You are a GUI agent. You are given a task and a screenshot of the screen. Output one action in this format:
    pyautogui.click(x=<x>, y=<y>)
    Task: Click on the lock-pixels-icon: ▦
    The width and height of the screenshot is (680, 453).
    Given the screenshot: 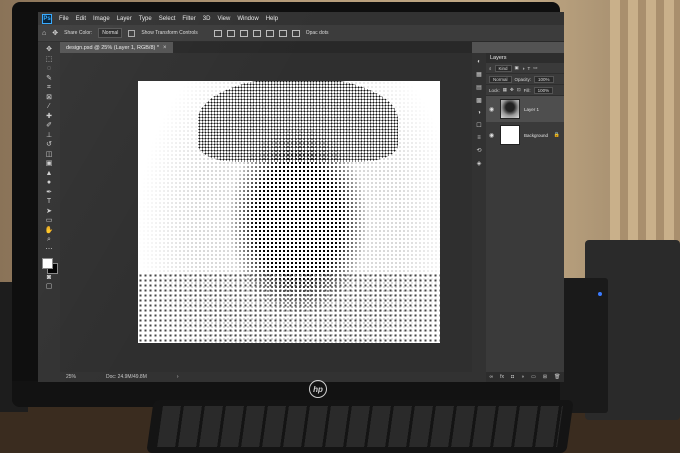 What is the action you would take?
    pyautogui.click(x=505, y=90)
    